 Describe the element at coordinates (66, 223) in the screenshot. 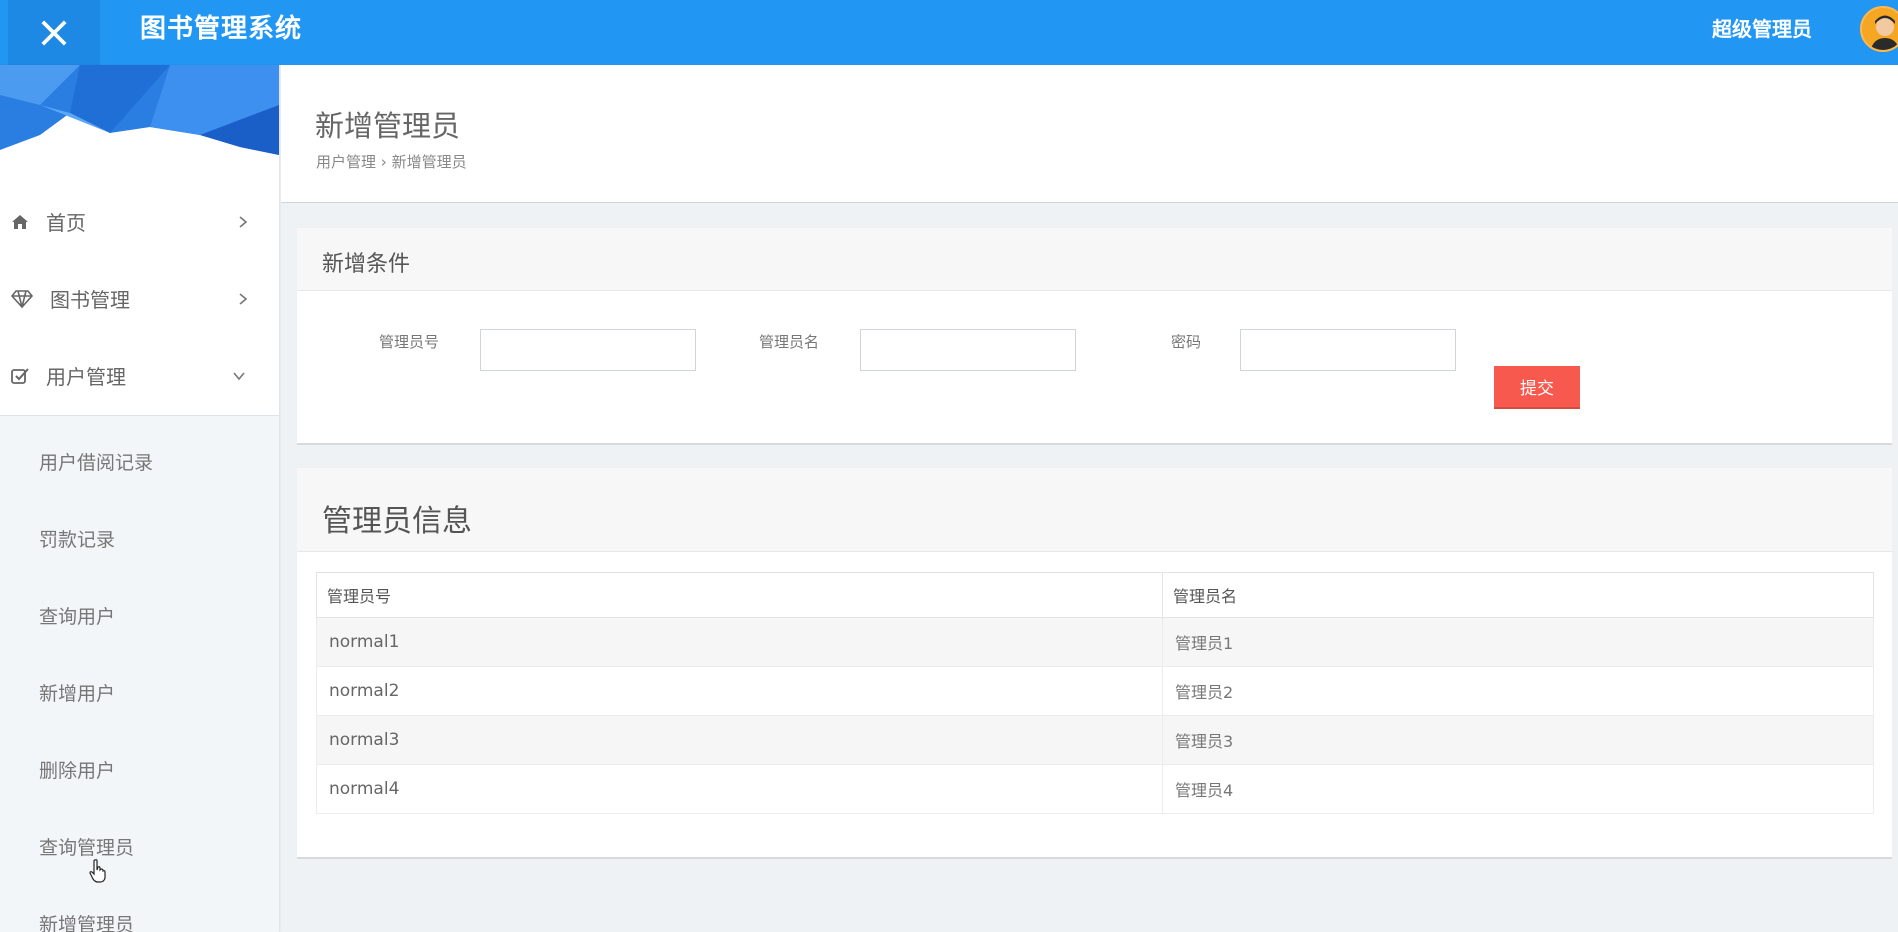

I see `sidebar-item-label: 首页` at that location.